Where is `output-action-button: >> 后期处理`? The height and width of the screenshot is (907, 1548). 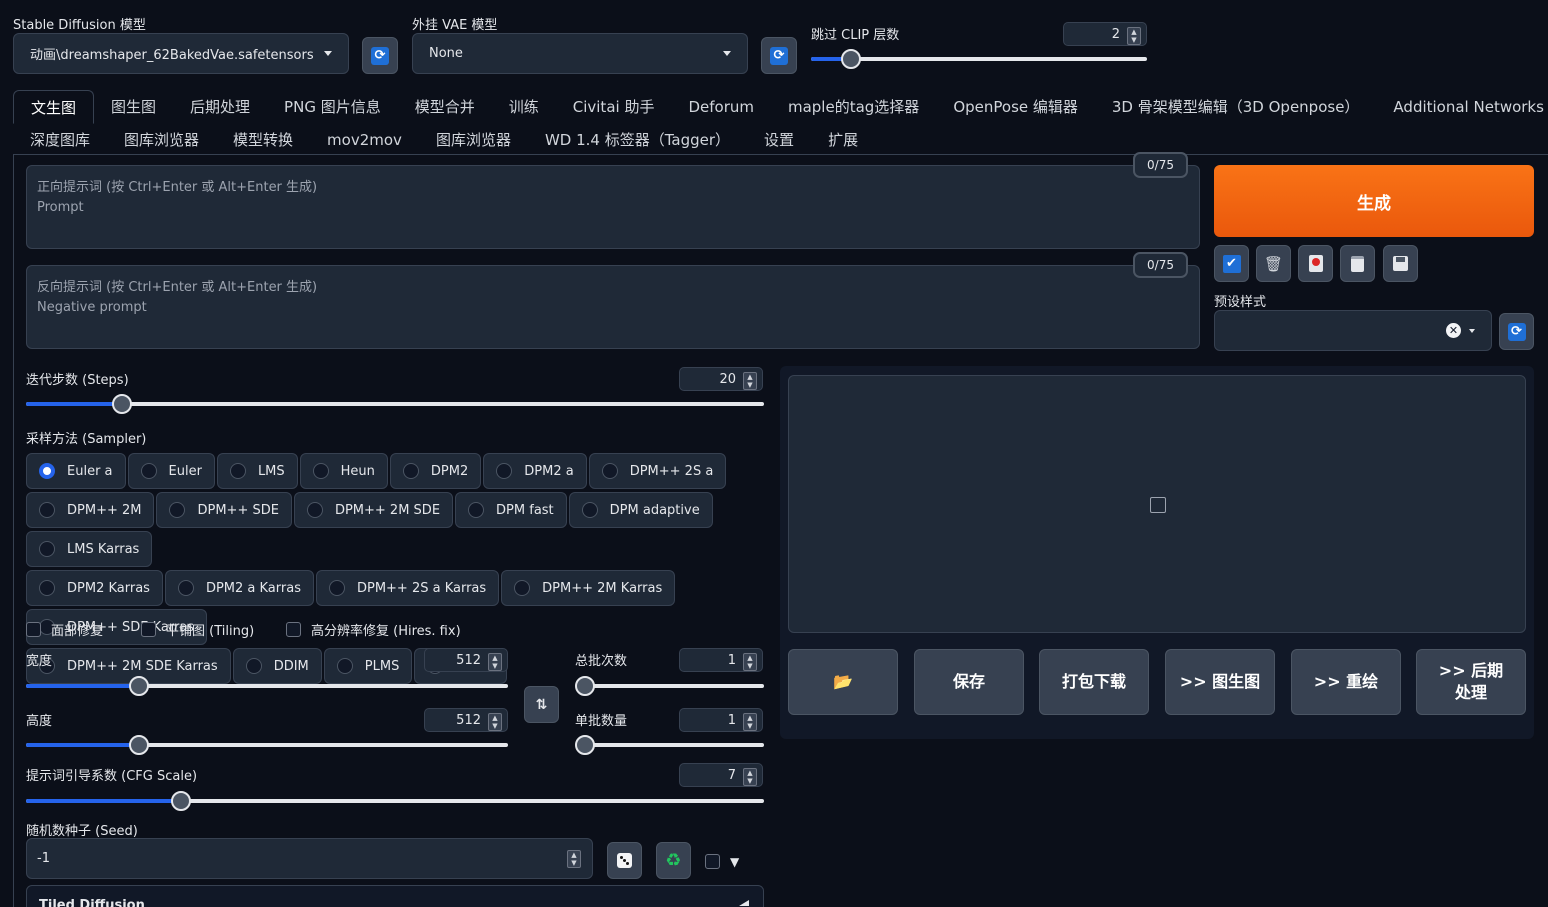
output-action-button: >> 后期处理 is located at coordinates (1471, 682).